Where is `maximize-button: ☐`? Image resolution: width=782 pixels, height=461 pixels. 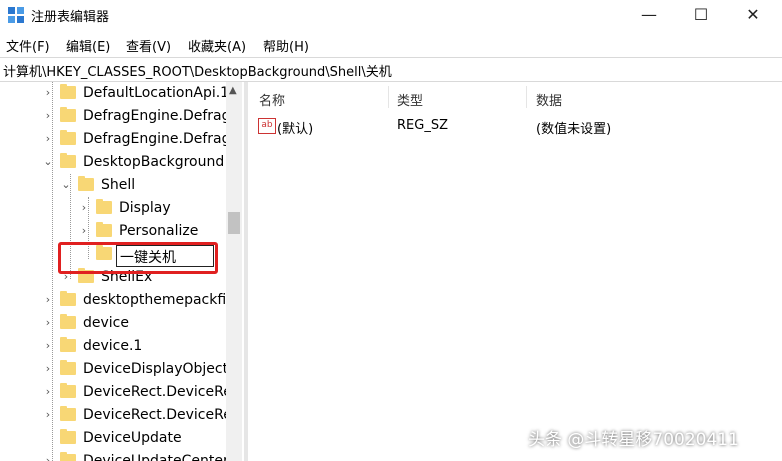
maximize-button: ☐ is located at coordinates (701, 15).